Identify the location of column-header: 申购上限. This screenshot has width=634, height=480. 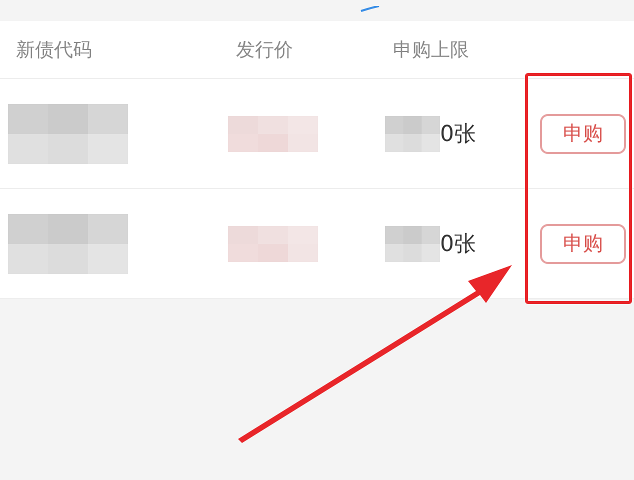
(431, 50).